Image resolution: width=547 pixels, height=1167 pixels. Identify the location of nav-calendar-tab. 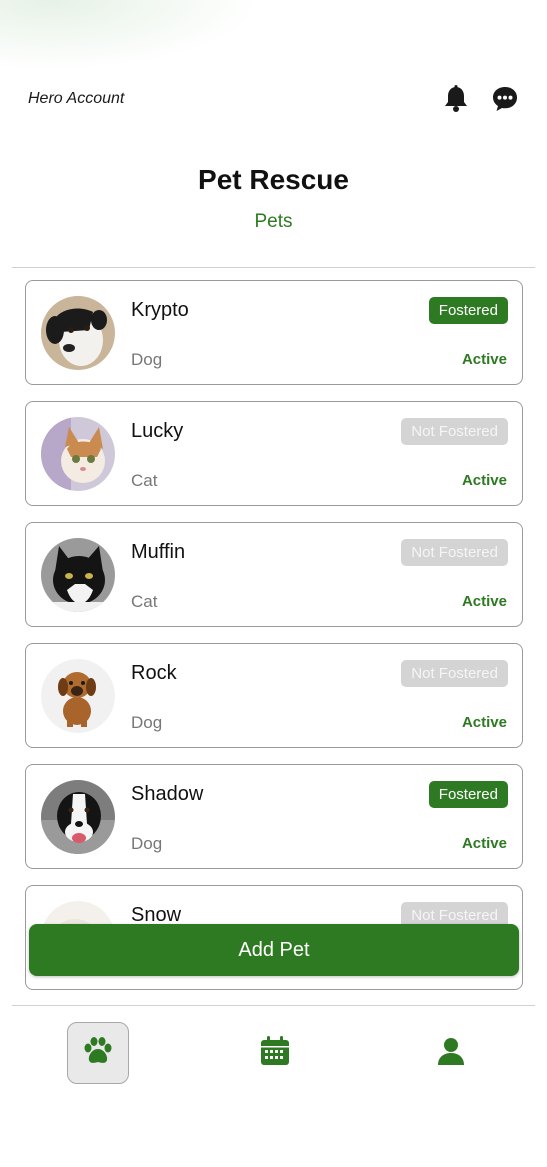
(275, 1053).